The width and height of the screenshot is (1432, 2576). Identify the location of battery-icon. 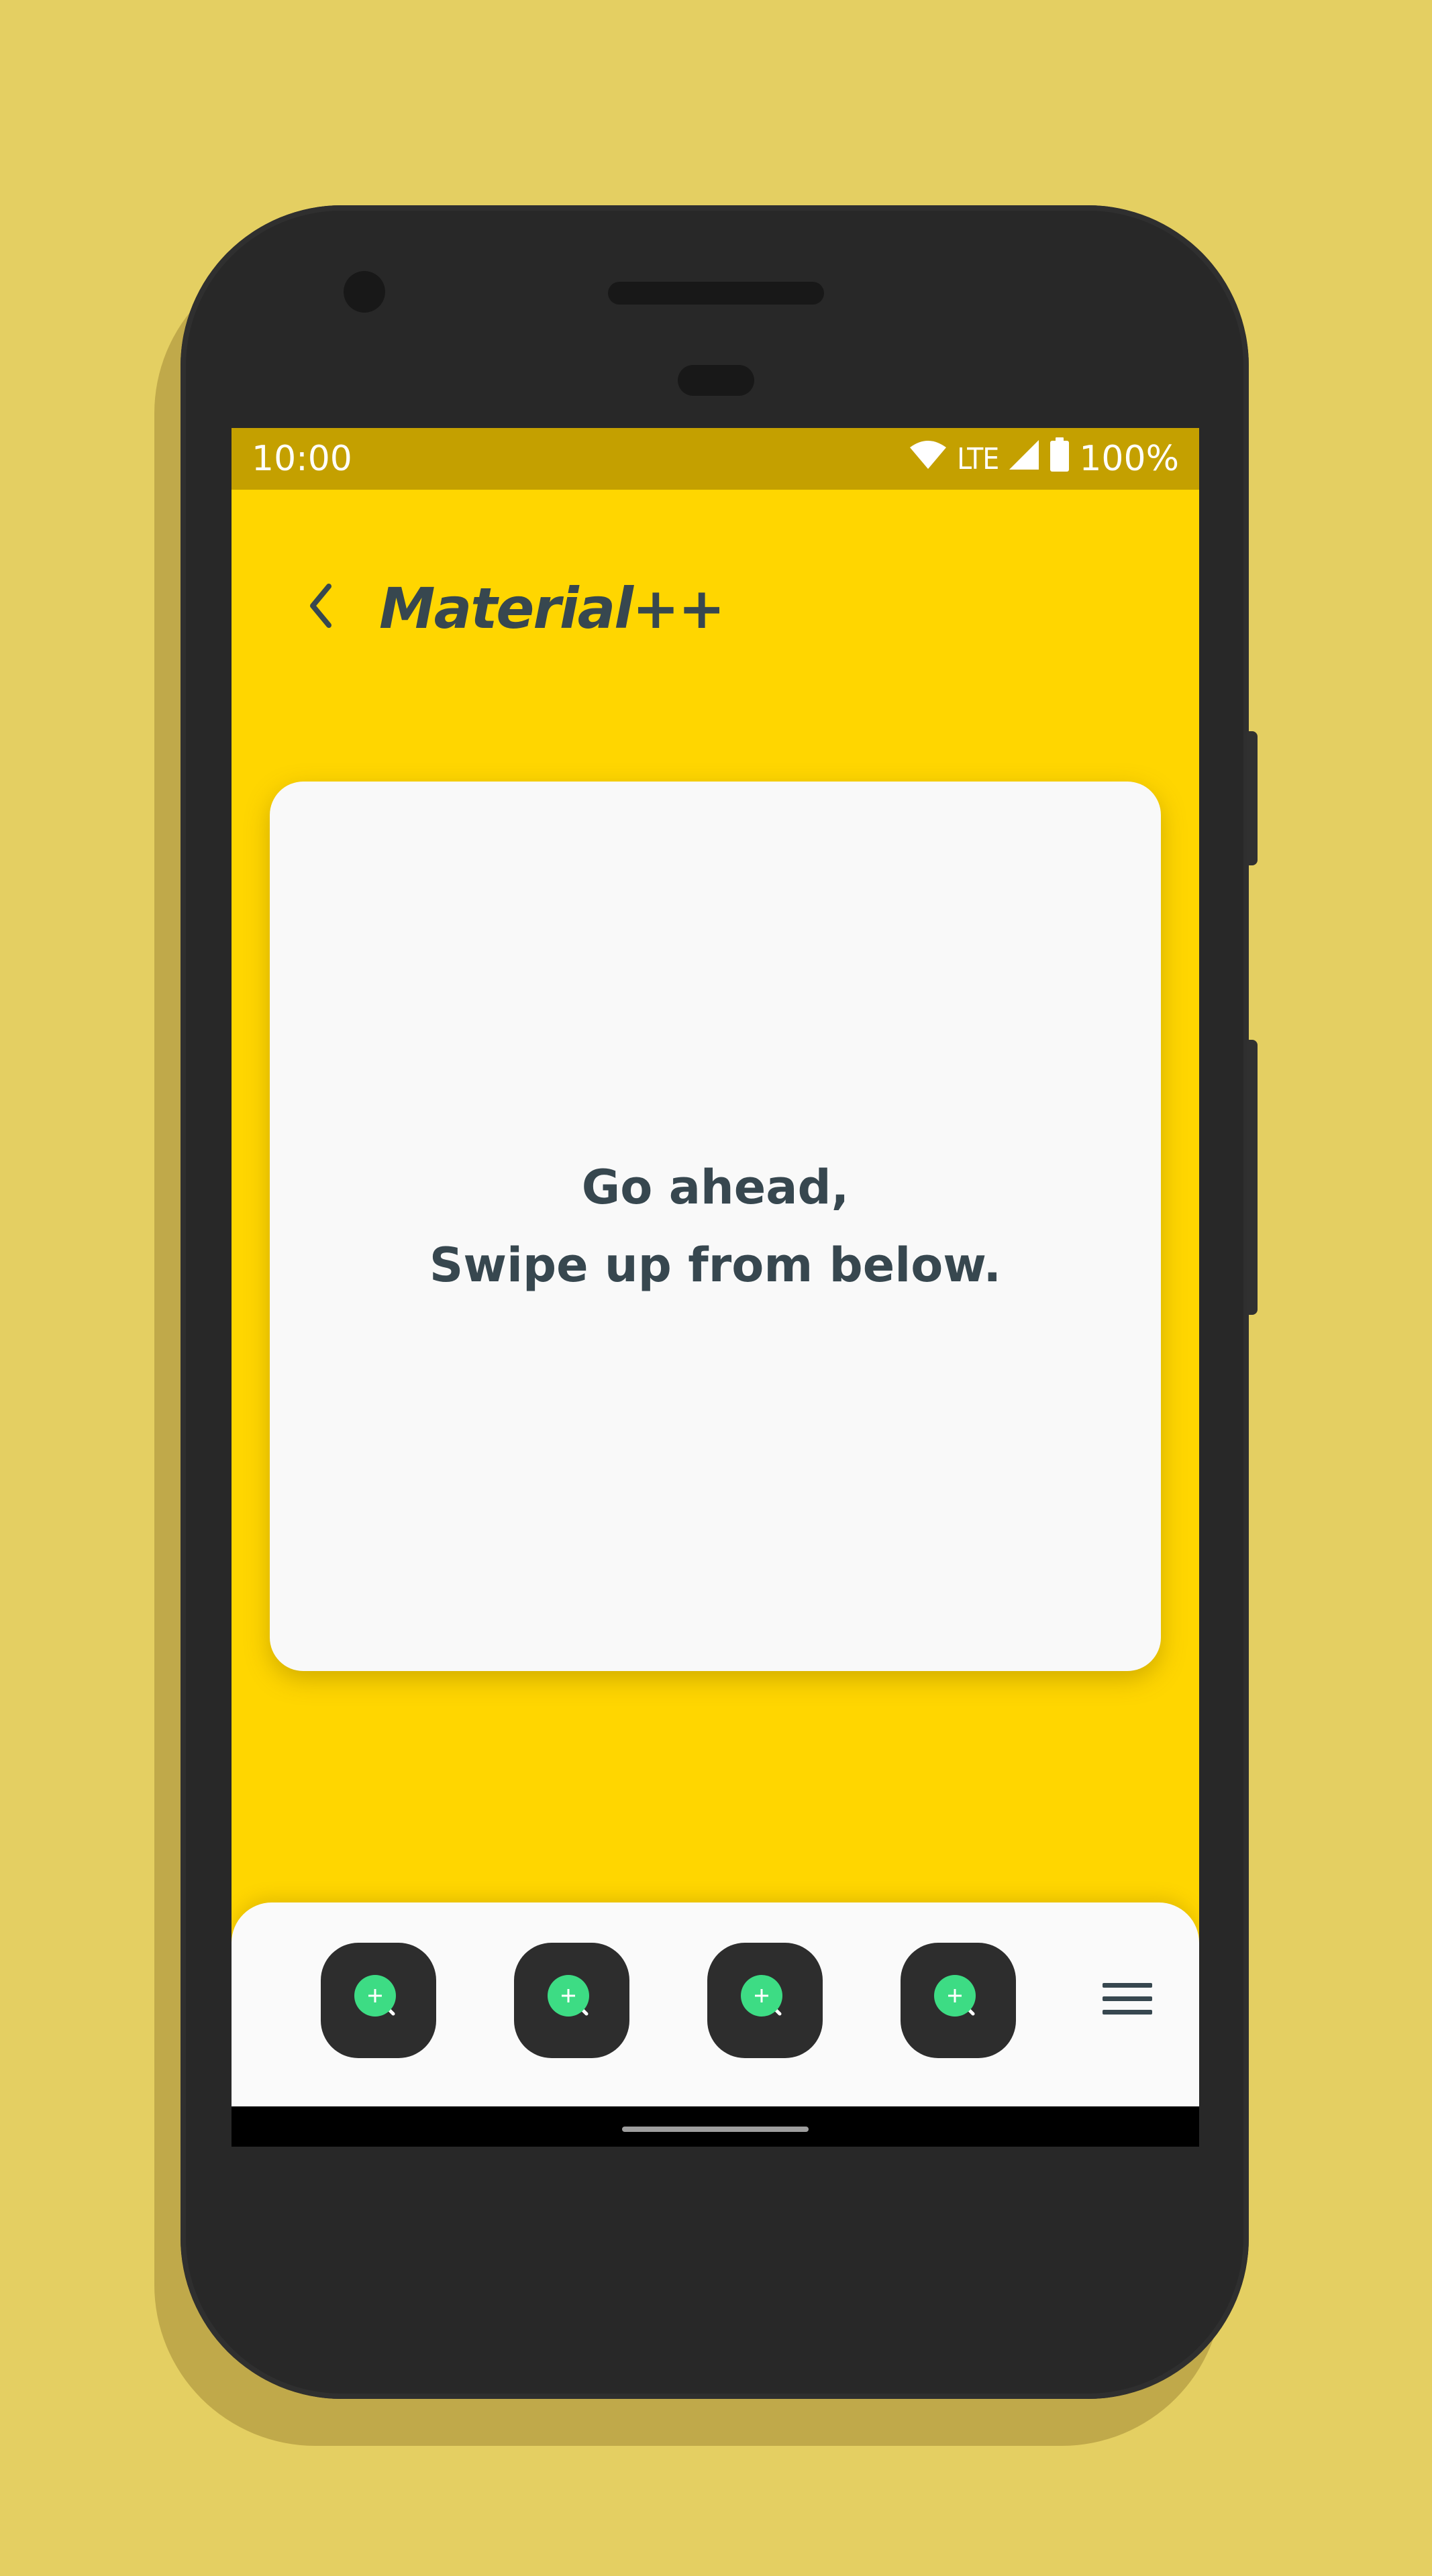
(1060, 459).